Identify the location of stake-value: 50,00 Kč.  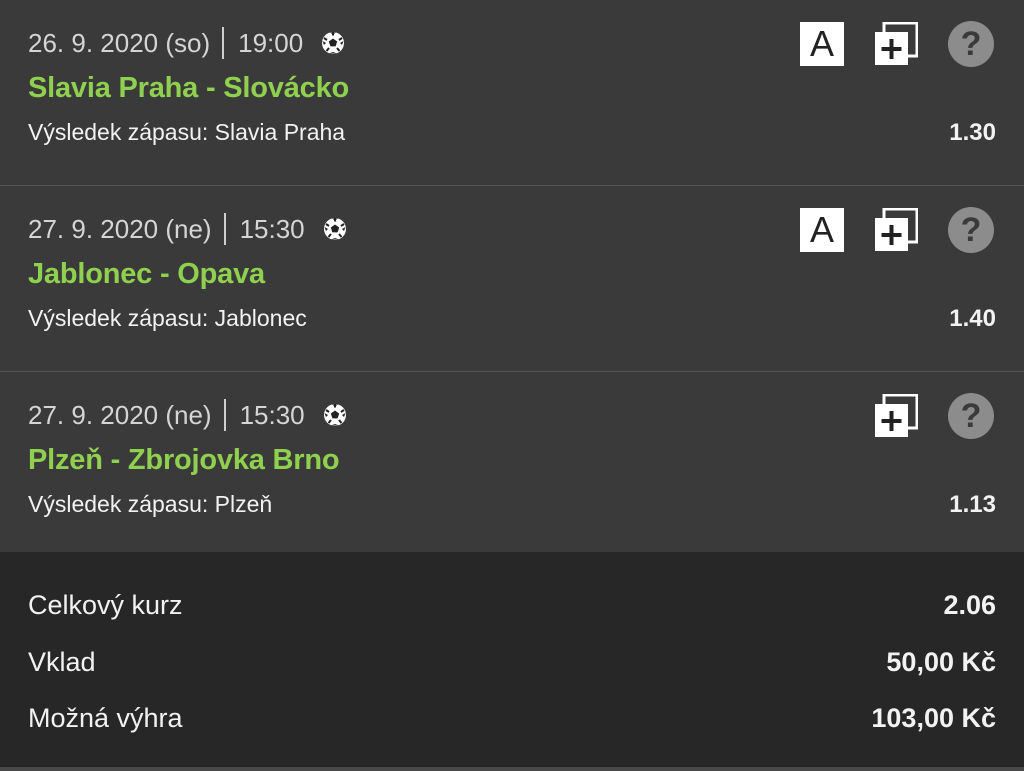
(941, 662).